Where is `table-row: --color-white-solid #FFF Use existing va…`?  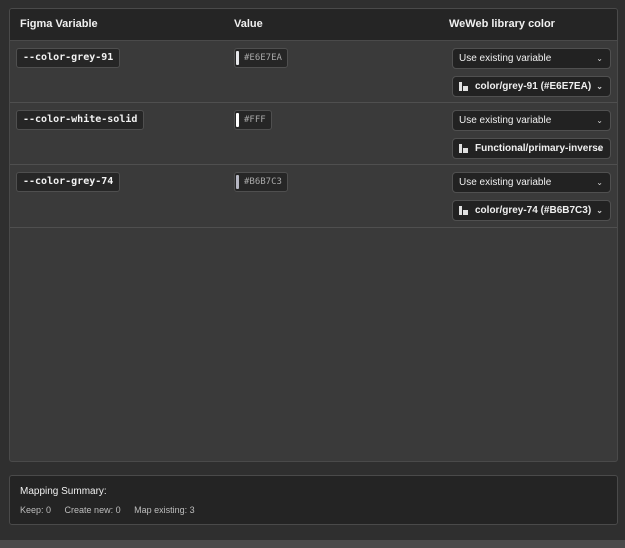
table-row: --color-white-solid #FFF Use existing va… is located at coordinates (313, 134).